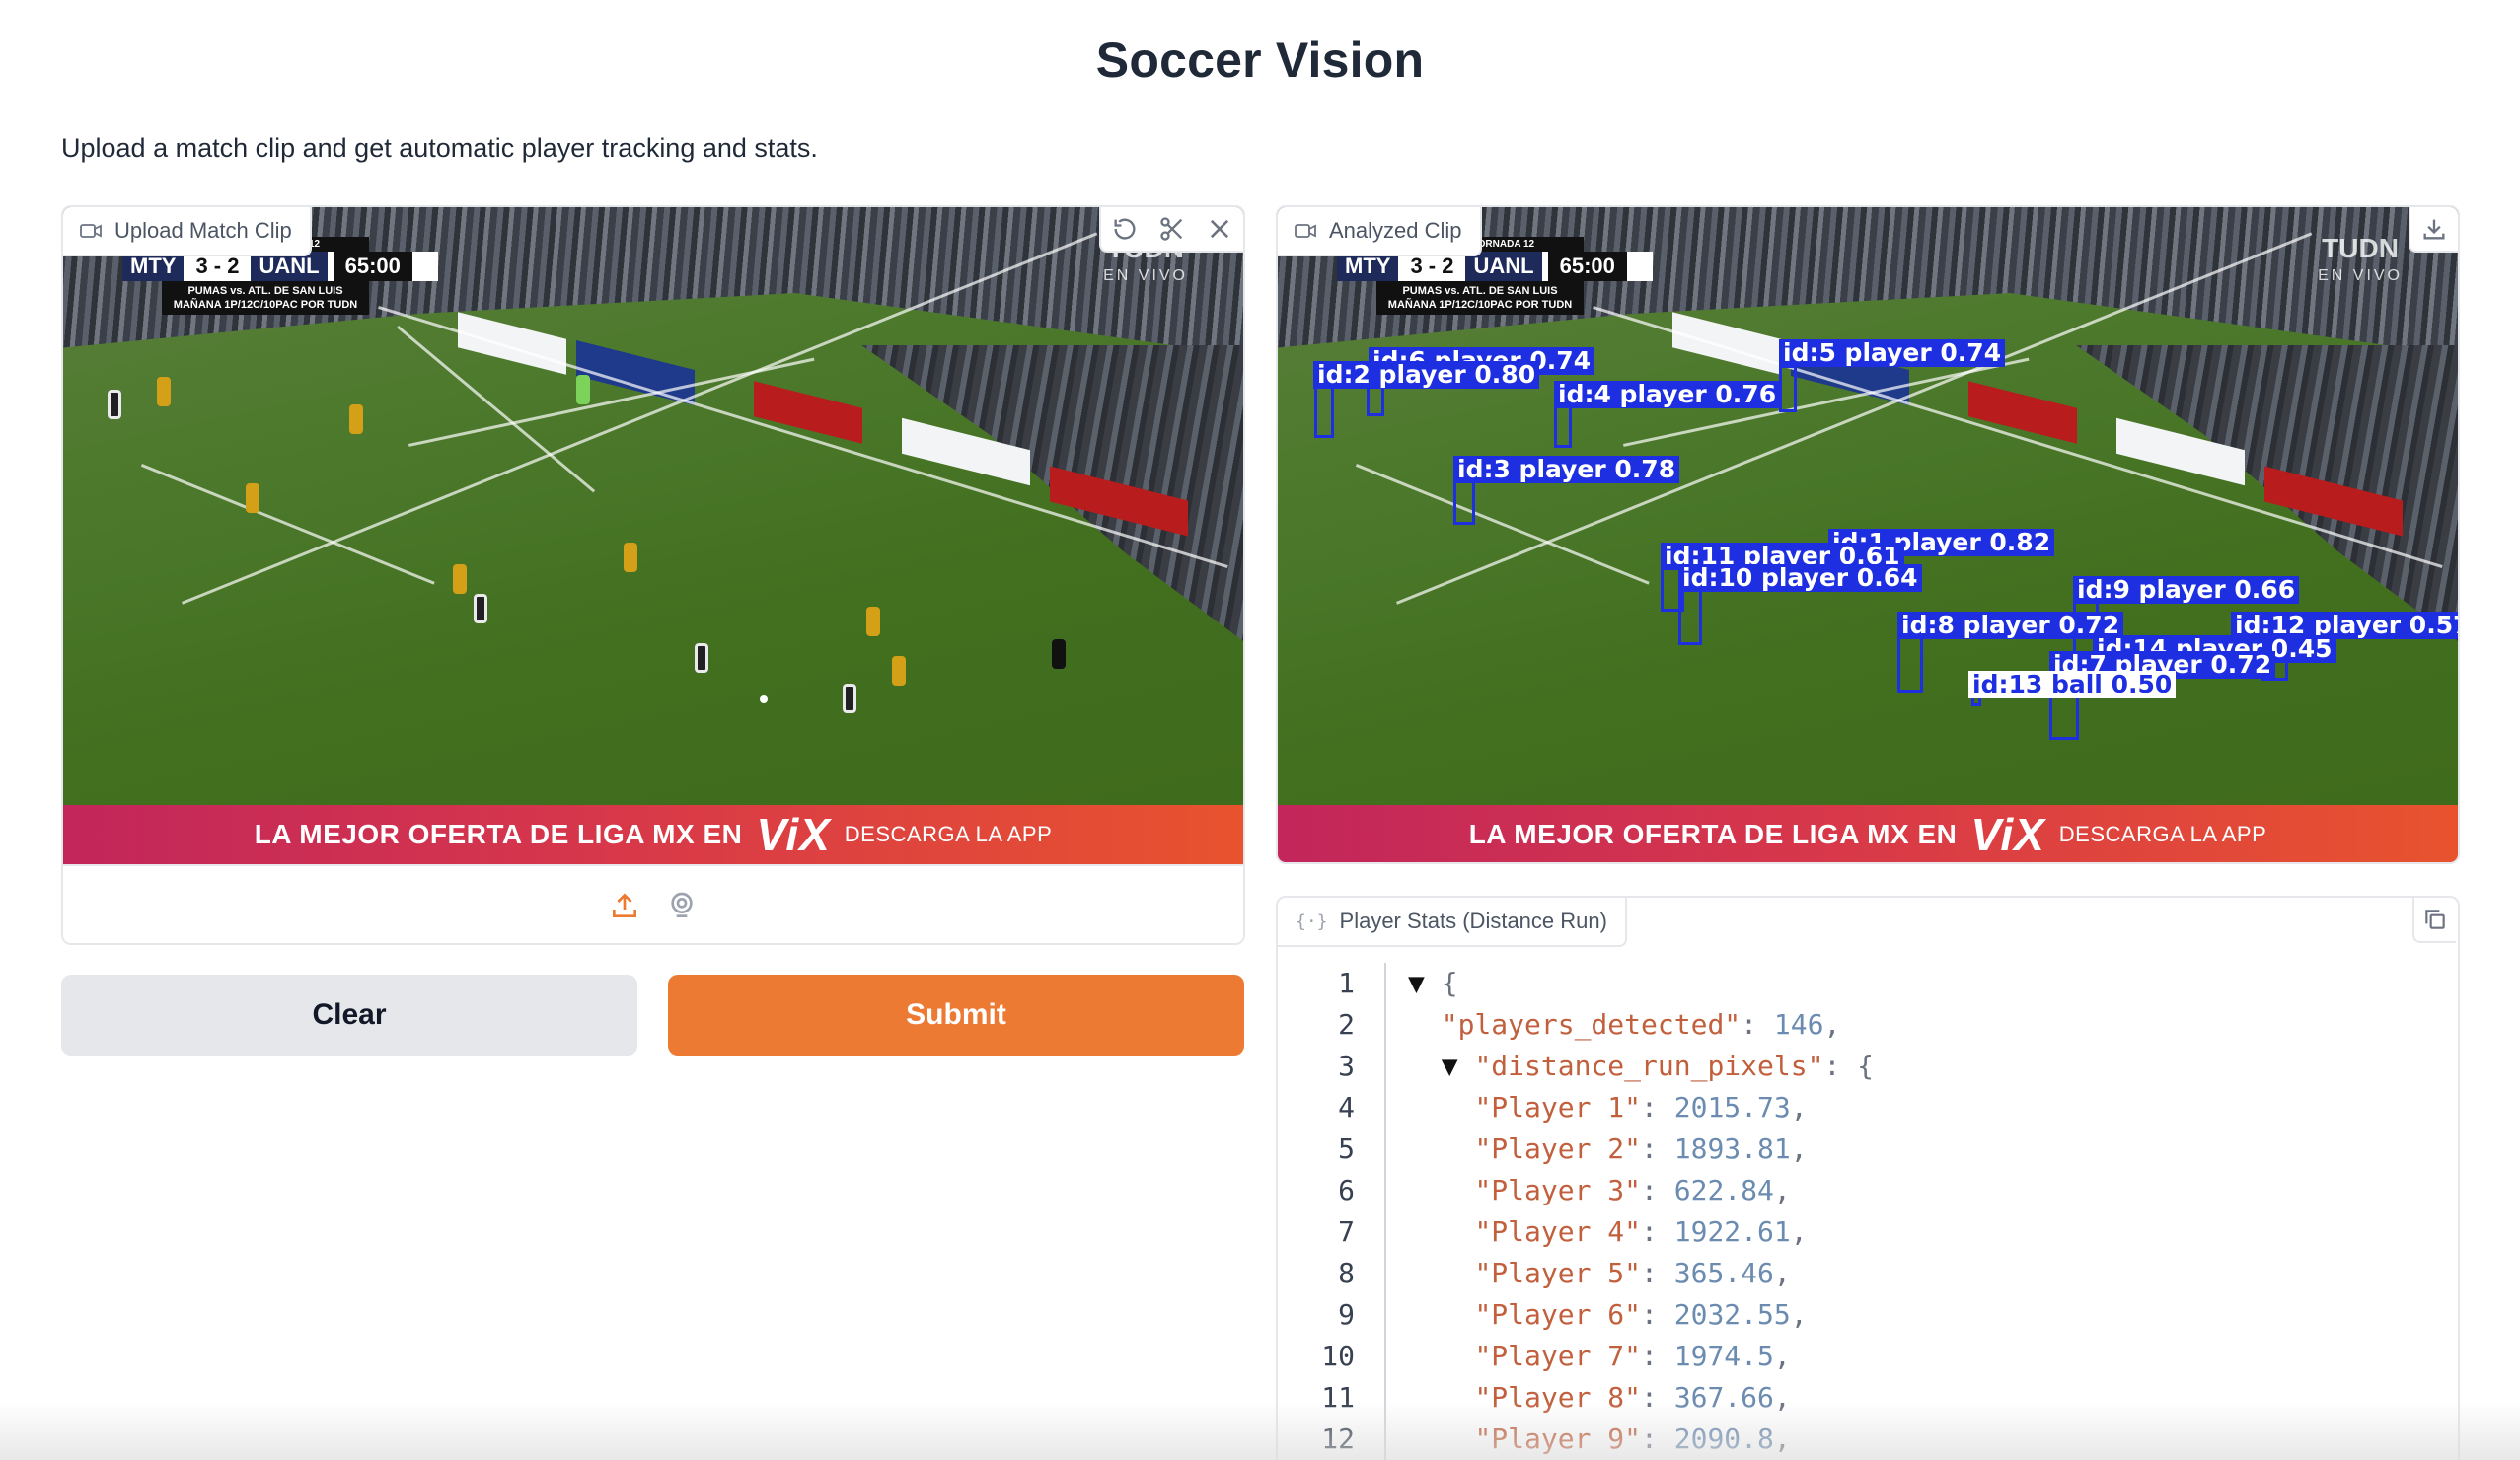  What do you see at coordinates (2360, 248) in the screenshot?
I see `broadcaster-name: TUDN` at bounding box center [2360, 248].